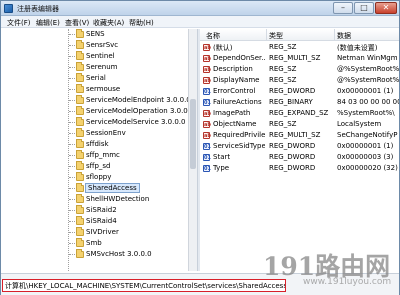 This screenshot has width=400, height=295. Describe the element at coordinates (343, 8) in the screenshot. I see `minimize-button: –` at that location.